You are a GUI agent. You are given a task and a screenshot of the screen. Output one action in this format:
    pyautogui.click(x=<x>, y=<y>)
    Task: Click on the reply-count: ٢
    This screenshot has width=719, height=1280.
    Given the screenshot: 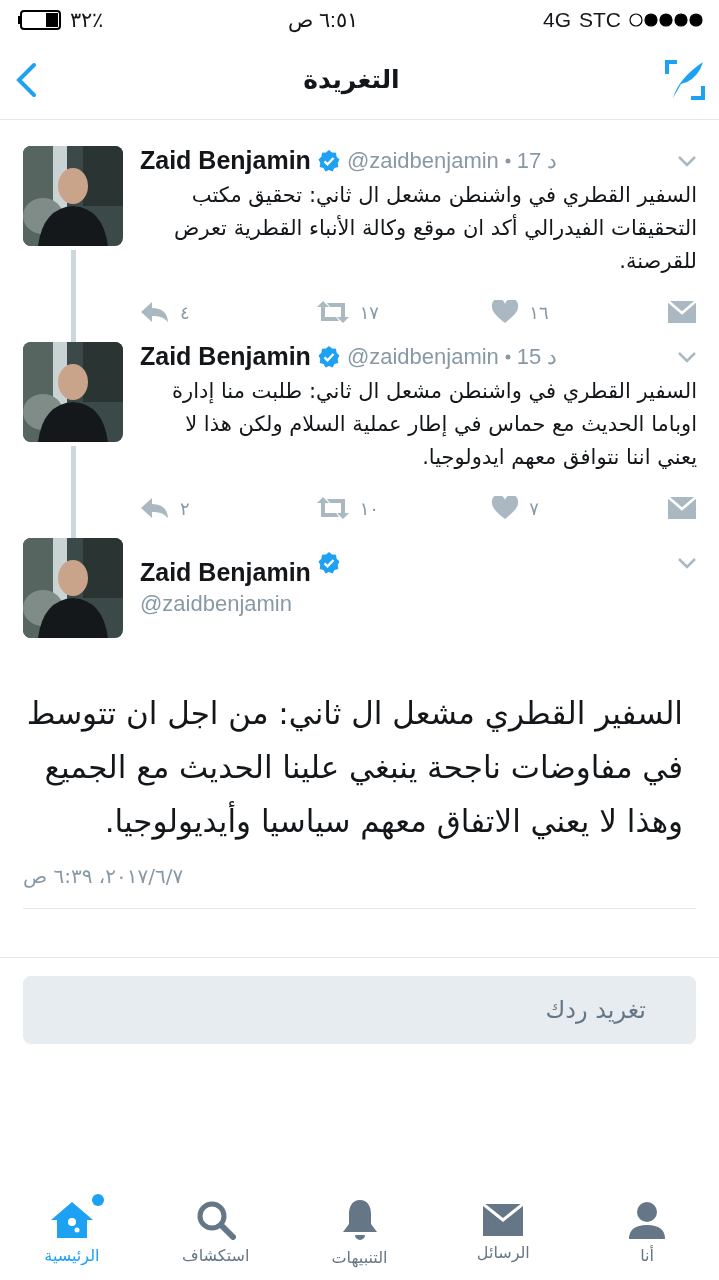 What is the action you would take?
    pyautogui.click(x=185, y=508)
    